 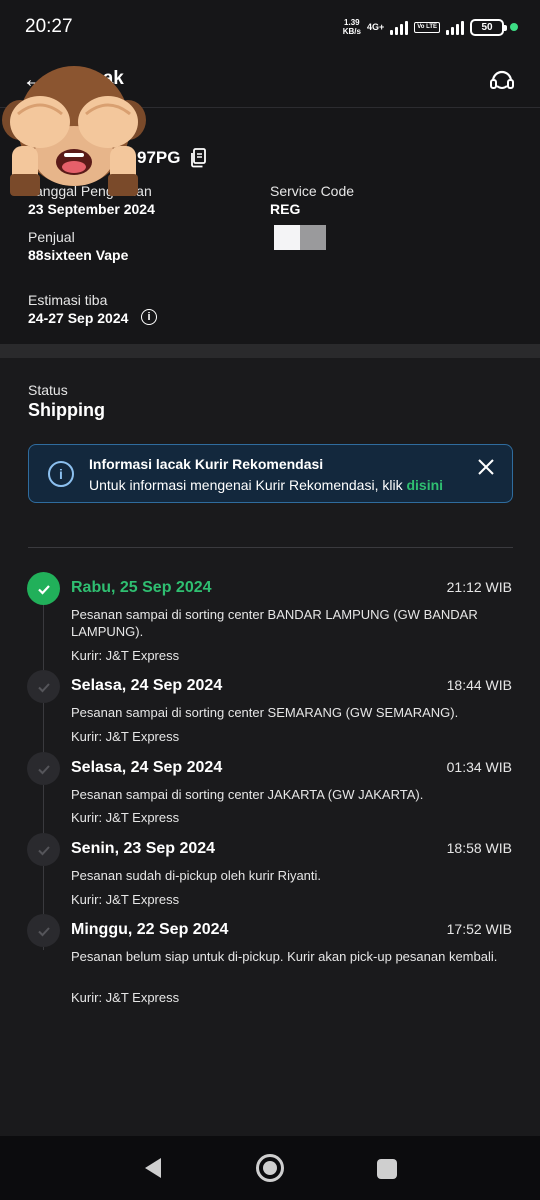 I want to click on privacy-dot-icon, so click(x=514, y=27).